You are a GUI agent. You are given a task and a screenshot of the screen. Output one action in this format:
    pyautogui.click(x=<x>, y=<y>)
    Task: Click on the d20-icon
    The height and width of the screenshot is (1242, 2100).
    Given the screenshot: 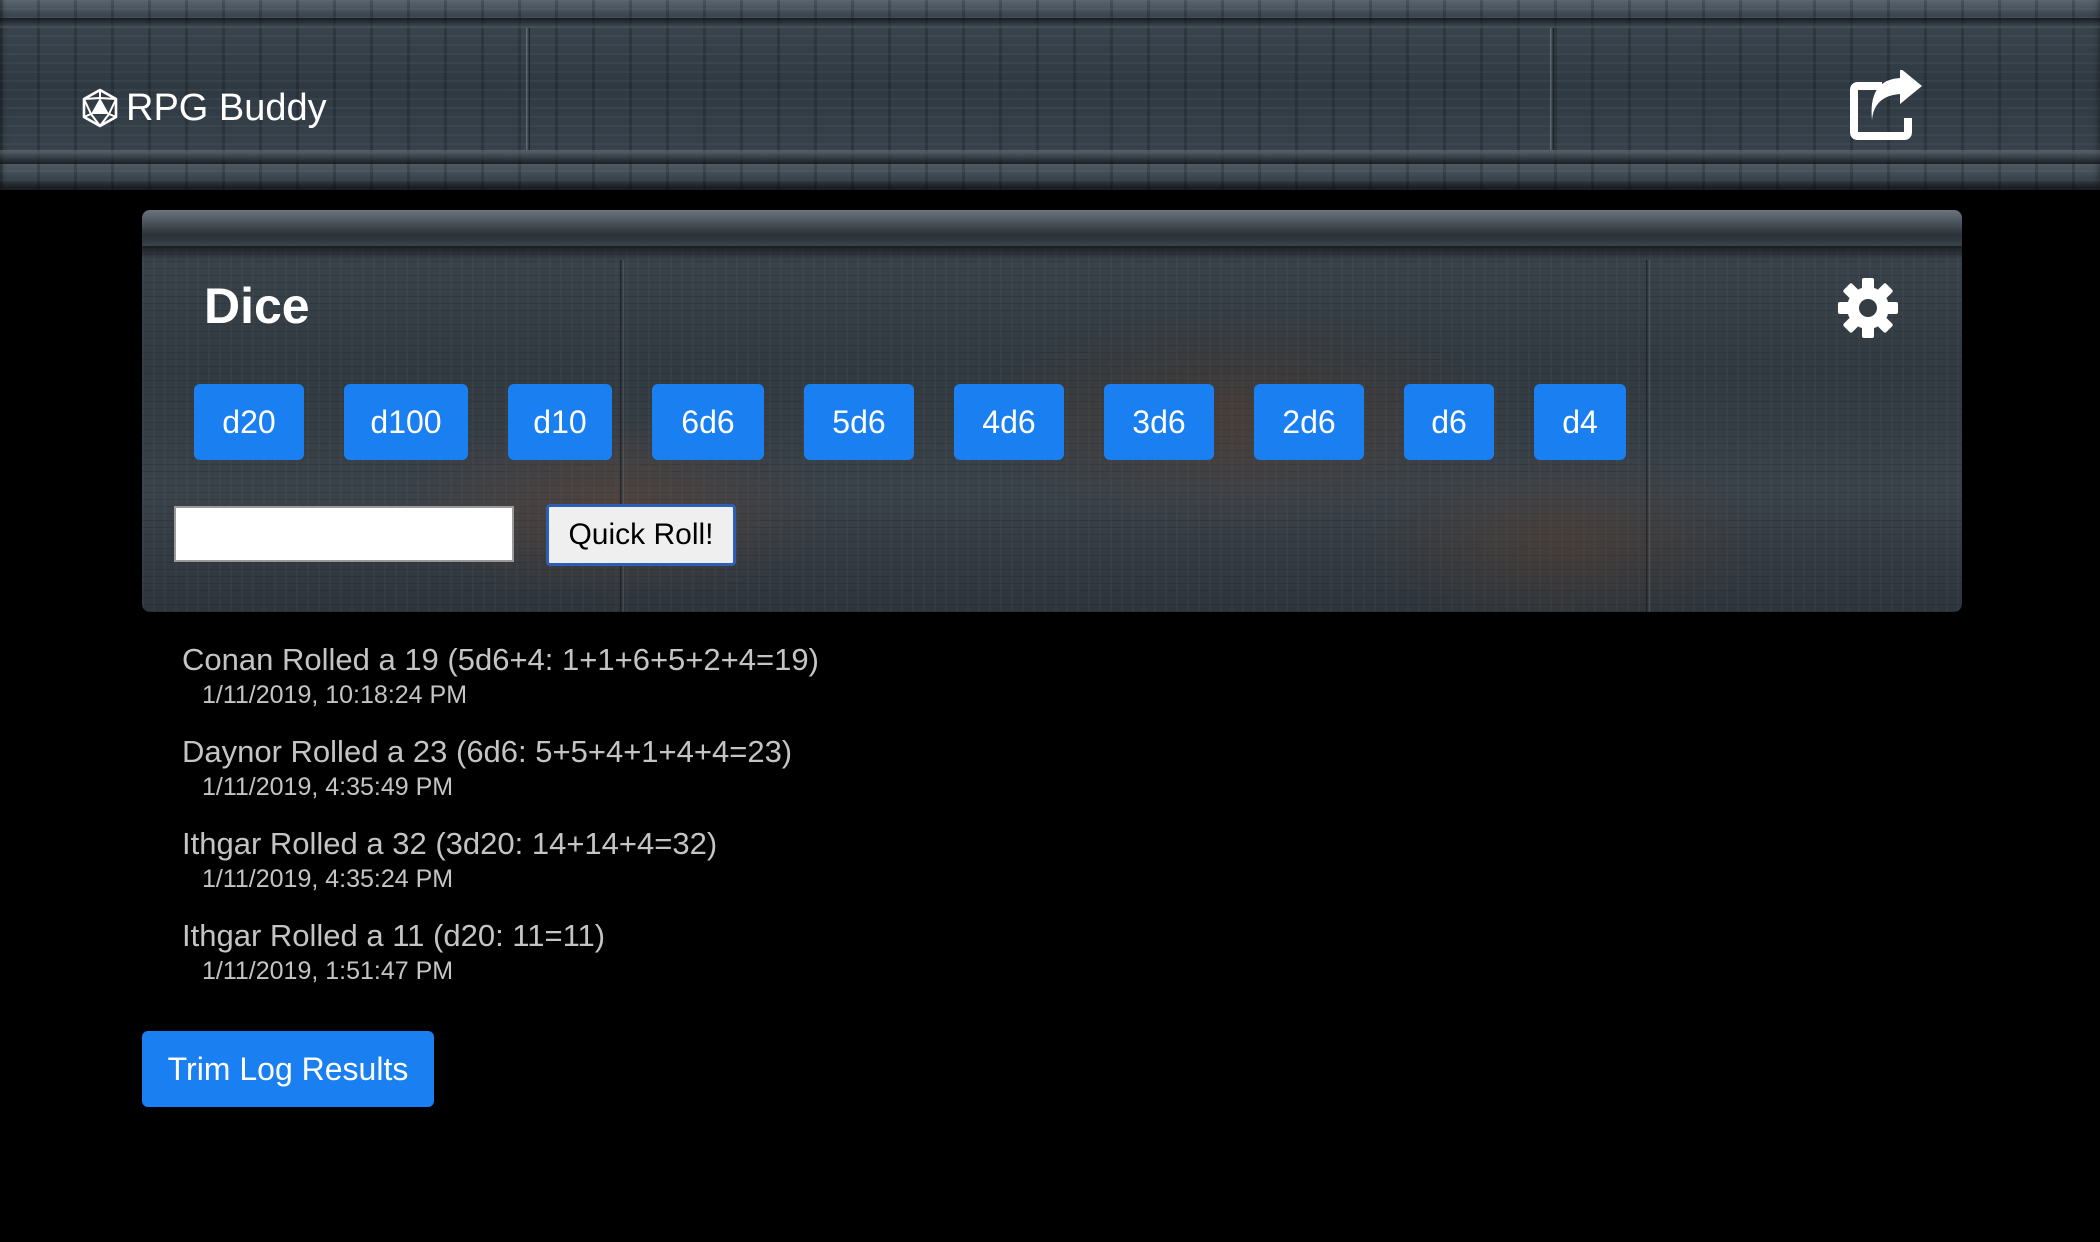 What is the action you would take?
    pyautogui.click(x=100, y=108)
    